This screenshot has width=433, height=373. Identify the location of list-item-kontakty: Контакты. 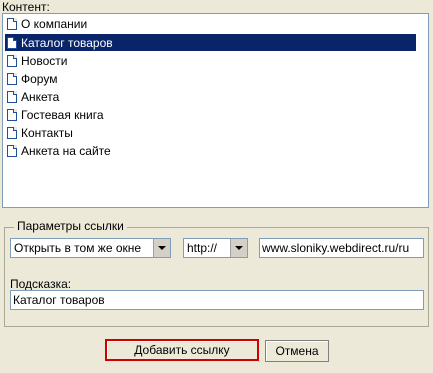
(210, 132).